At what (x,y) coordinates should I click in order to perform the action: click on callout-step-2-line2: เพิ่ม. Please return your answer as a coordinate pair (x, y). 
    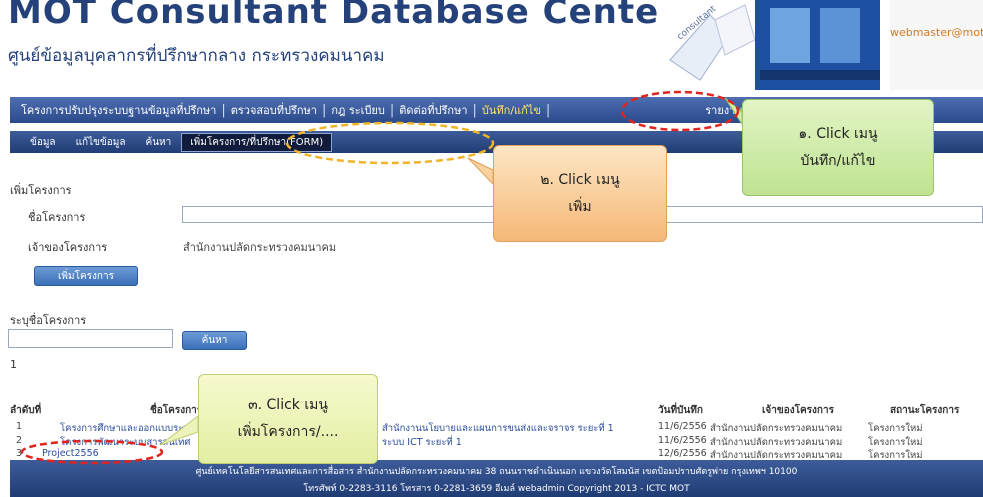
    Looking at the image, I should click on (580, 206).